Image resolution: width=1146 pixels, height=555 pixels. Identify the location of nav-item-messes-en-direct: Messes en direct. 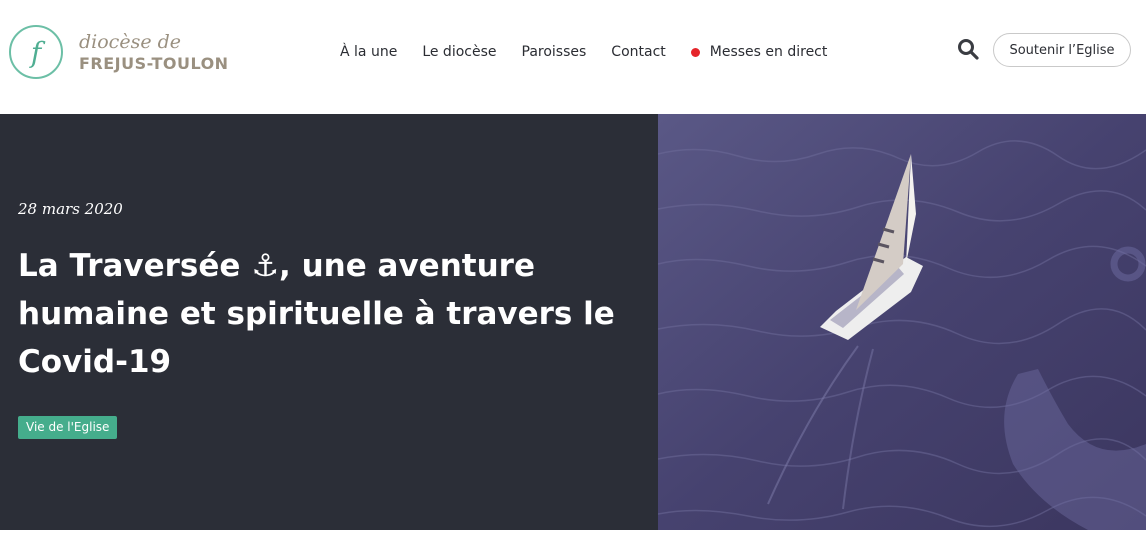
(759, 52).